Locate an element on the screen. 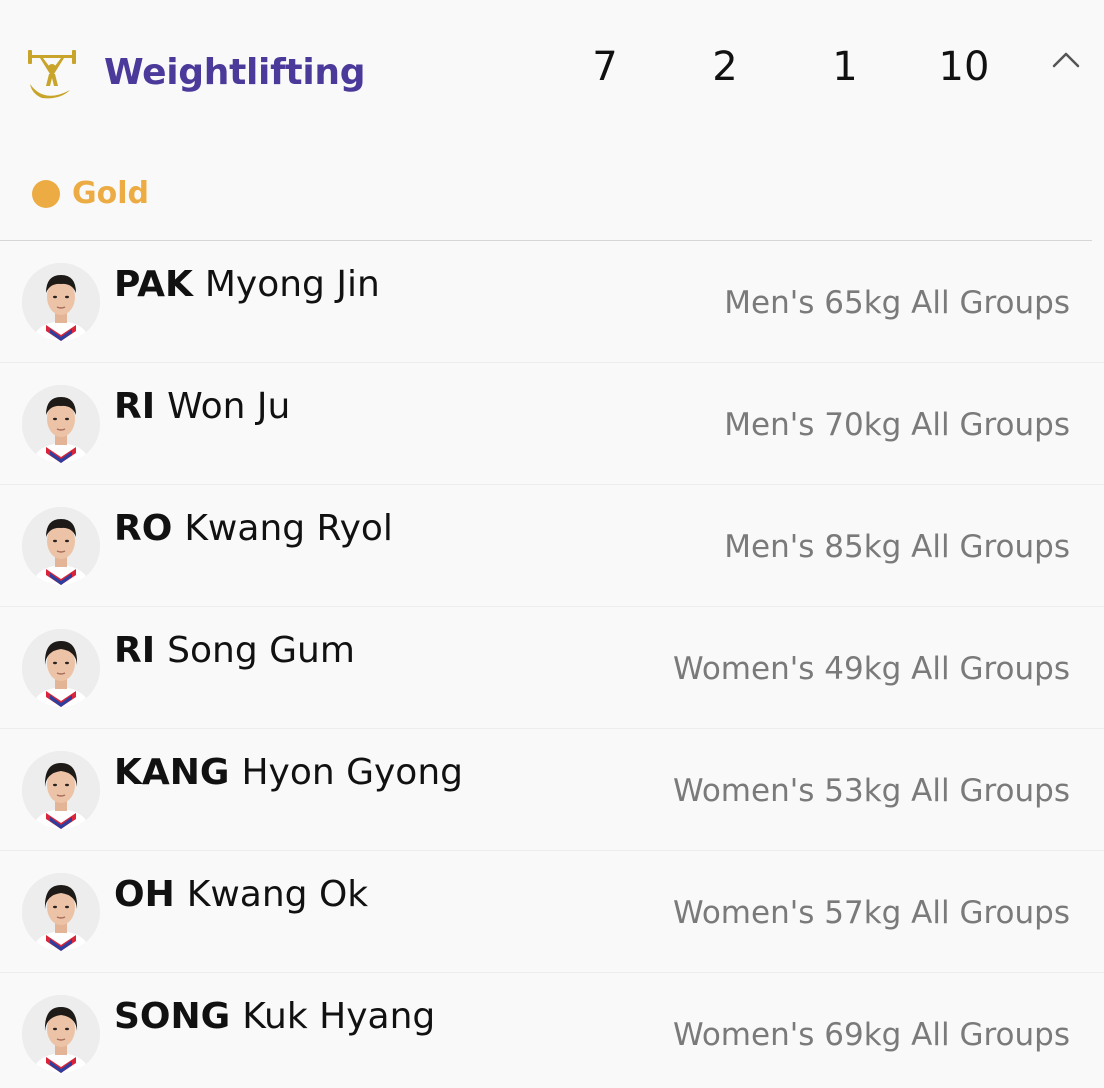 Image resolution: width=1104 pixels, height=1088 pixels. sport-header: Weightlifting 7 2 1 10 is located at coordinates (552, 70).